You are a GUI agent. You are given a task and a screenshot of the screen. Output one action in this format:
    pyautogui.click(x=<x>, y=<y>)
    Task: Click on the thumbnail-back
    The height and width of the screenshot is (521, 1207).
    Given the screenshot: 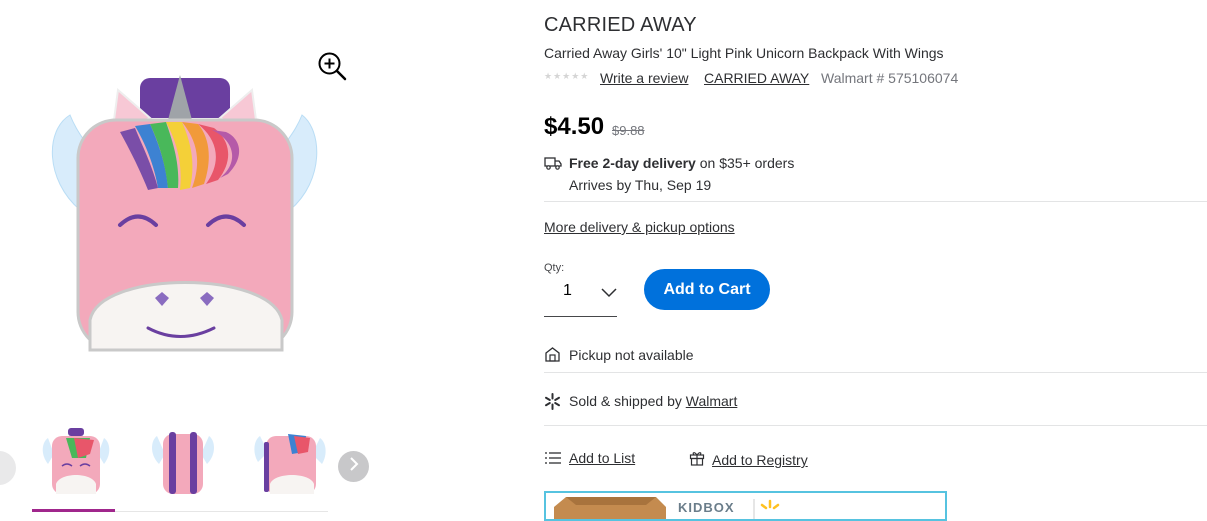 What is the action you would take?
    pyautogui.click(x=183, y=462)
    